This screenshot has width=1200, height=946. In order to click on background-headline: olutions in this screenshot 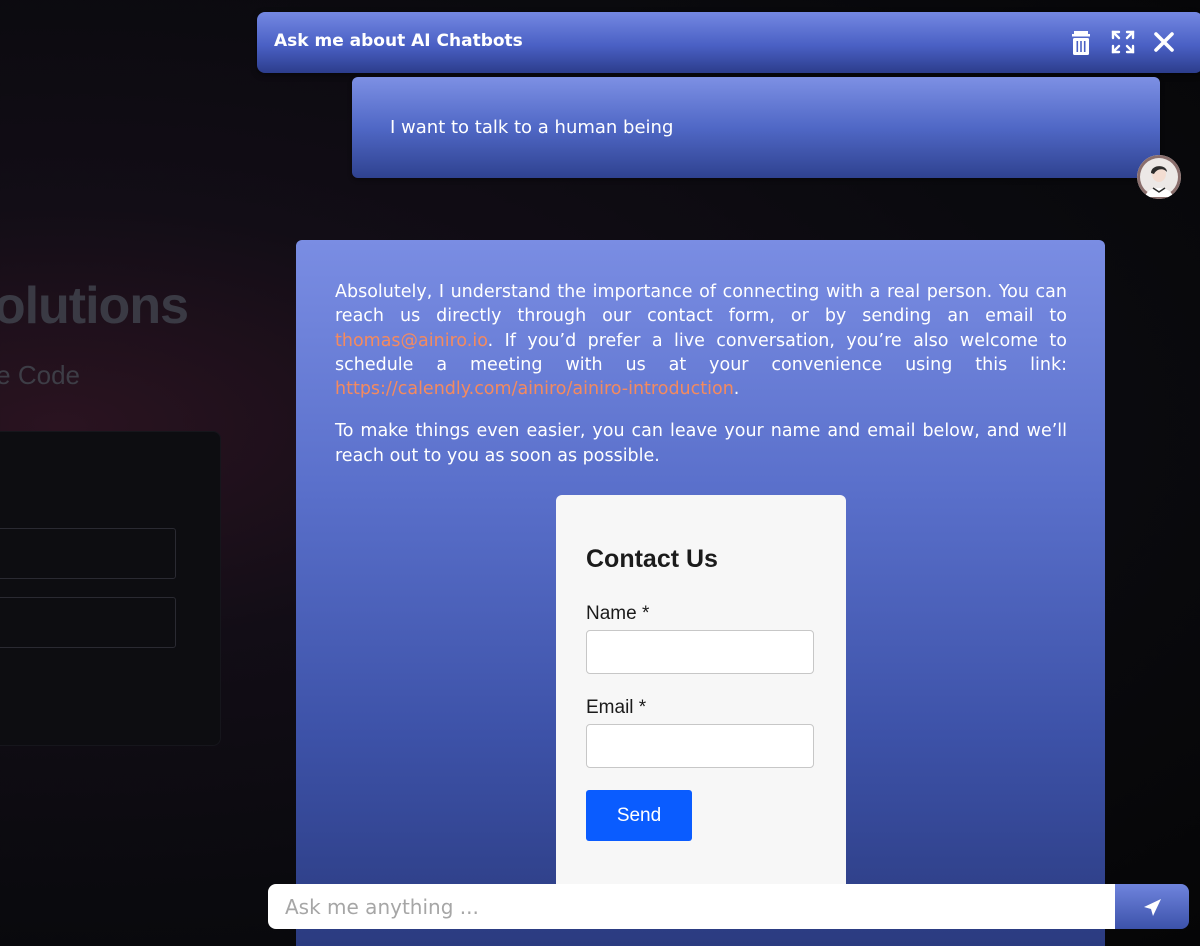, I will do `click(94, 306)`.